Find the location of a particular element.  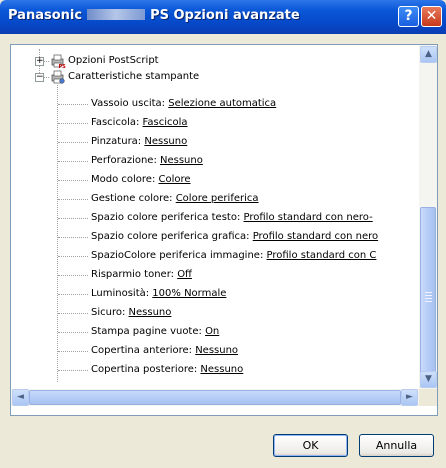

ok-button: OK is located at coordinates (310, 445).